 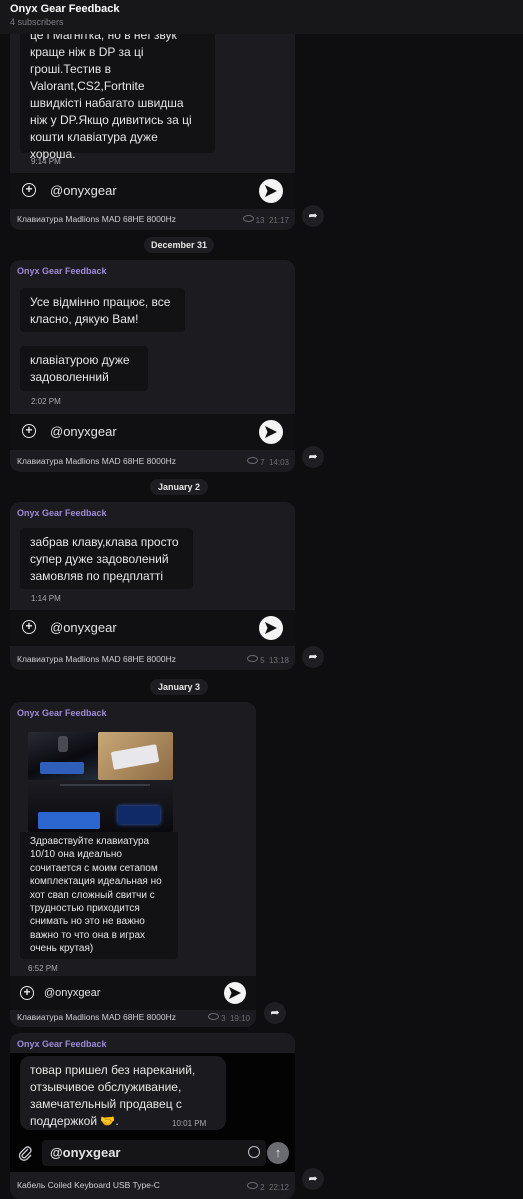 I want to click on post-meta: 2 22:12, so click(x=268, y=1187).